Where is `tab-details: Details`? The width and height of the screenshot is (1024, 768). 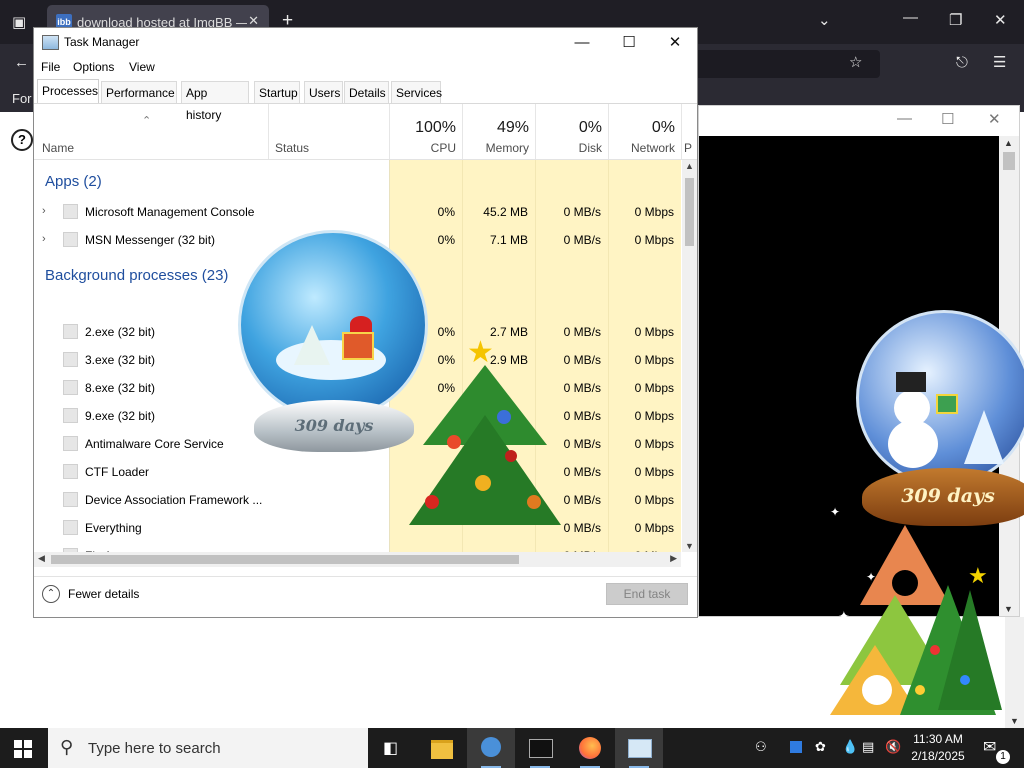 tab-details: Details is located at coordinates (366, 92).